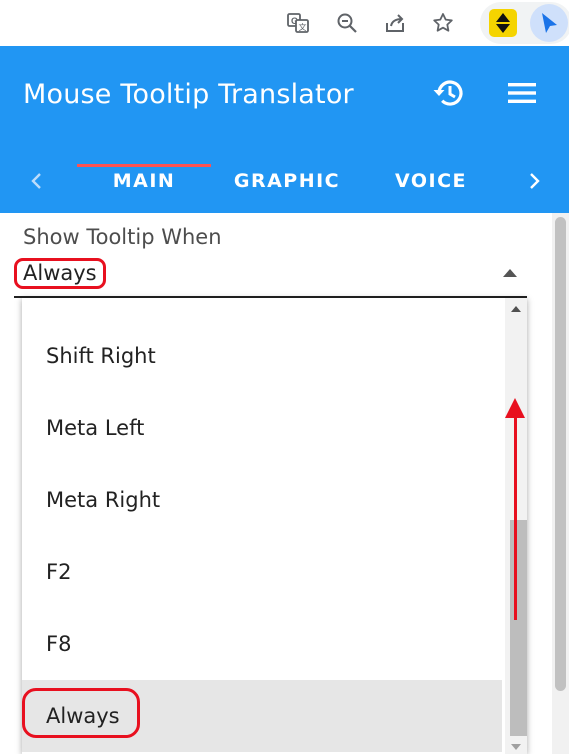  I want to click on zoom-out-icon, so click(347, 23).